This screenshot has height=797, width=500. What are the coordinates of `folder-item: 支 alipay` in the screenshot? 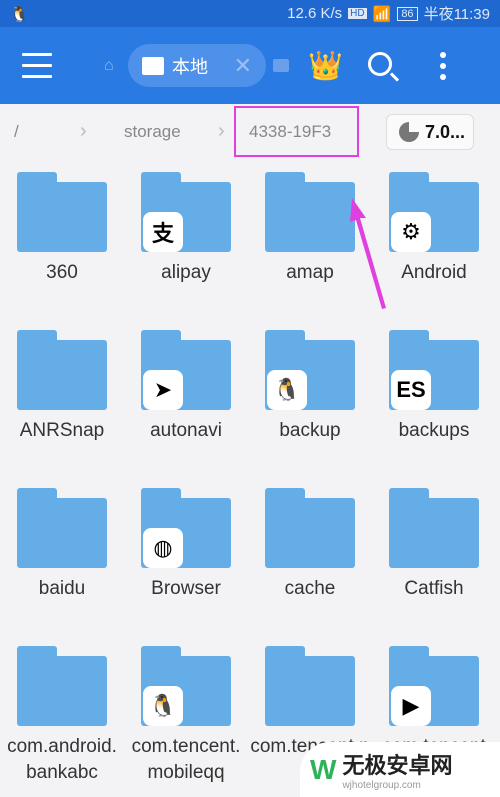 It's located at (186, 239).